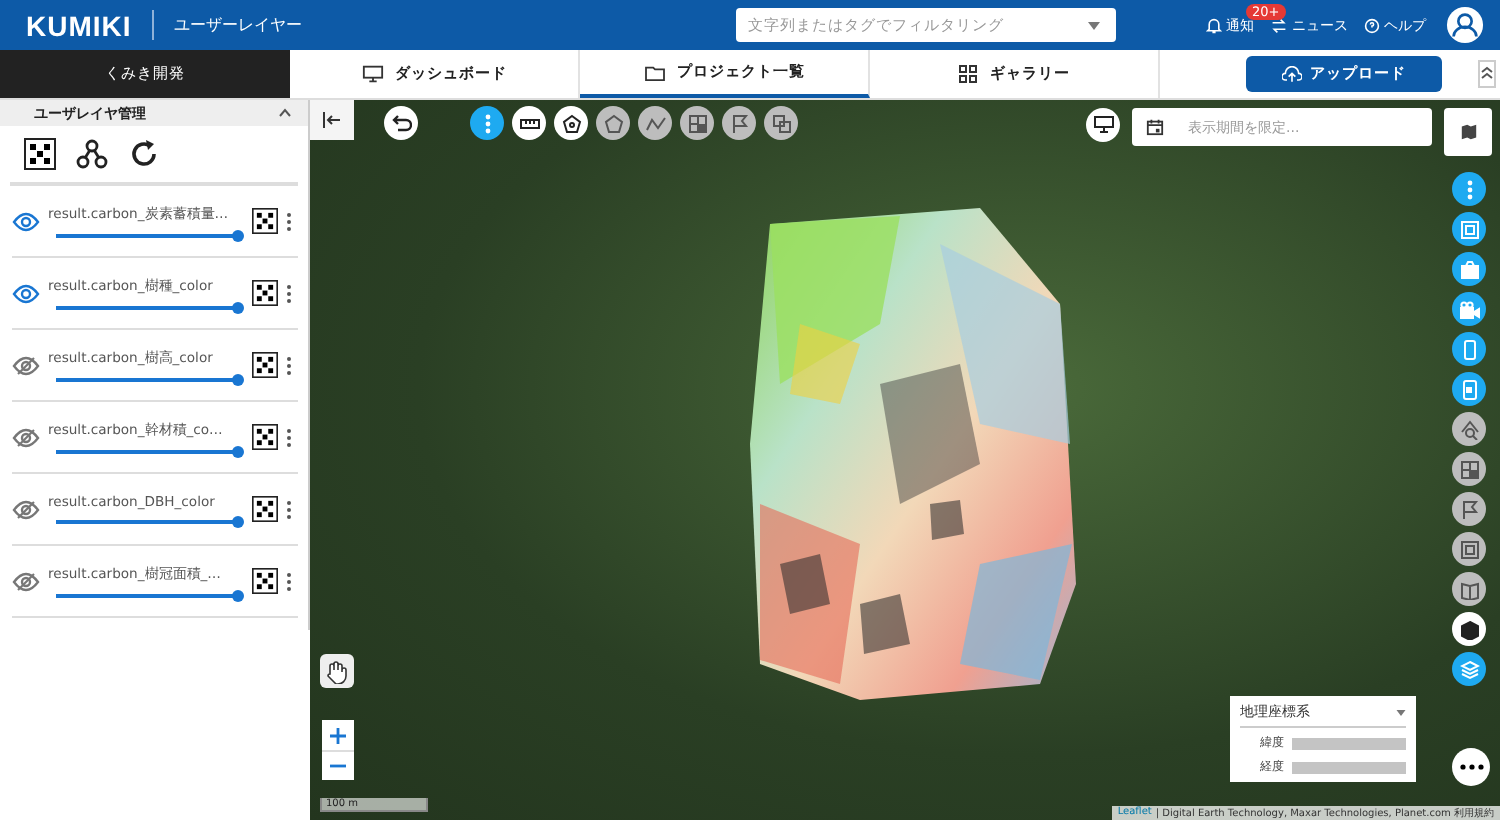  Describe the element at coordinates (285, 113) in the screenshot. I see `chevron-up-icon` at that location.